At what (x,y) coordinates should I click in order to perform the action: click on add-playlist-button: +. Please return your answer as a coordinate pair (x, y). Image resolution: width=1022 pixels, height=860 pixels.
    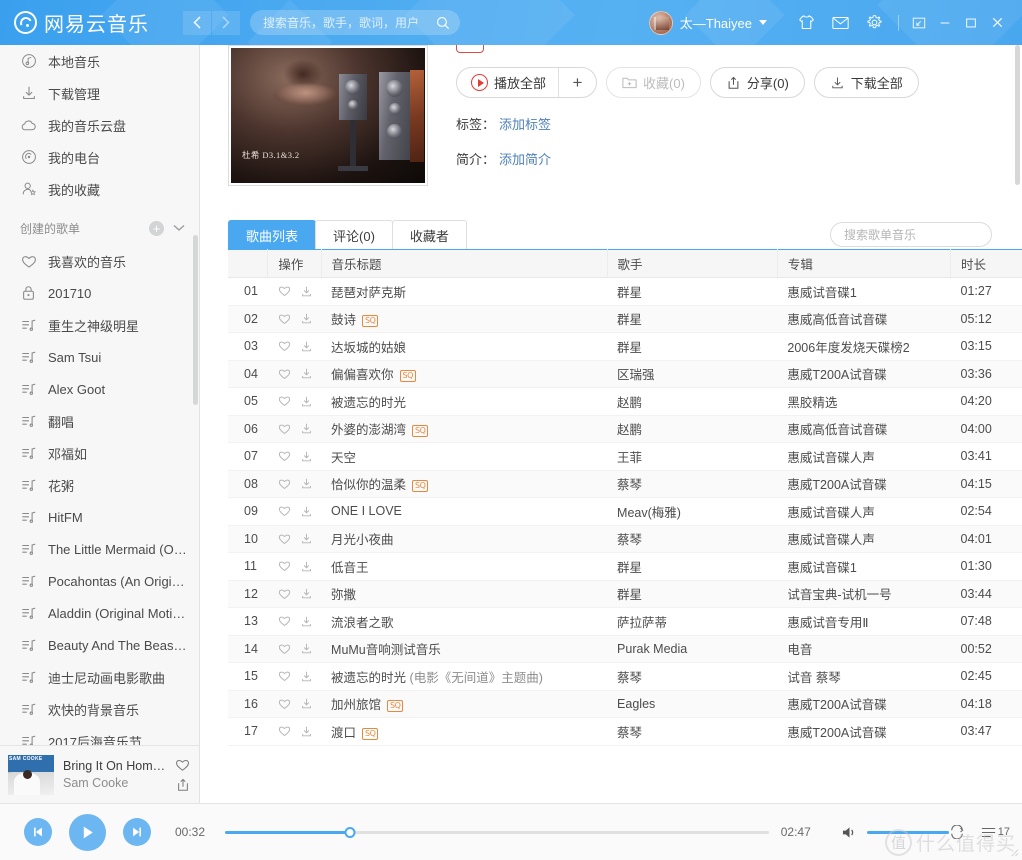
    Looking at the image, I should click on (156, 228).